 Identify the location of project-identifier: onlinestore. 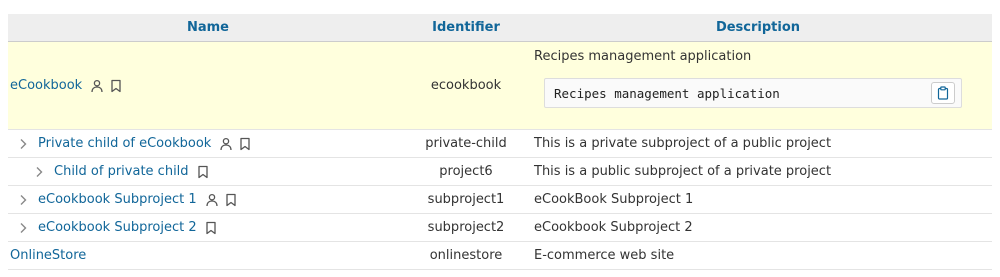
(466, 255).